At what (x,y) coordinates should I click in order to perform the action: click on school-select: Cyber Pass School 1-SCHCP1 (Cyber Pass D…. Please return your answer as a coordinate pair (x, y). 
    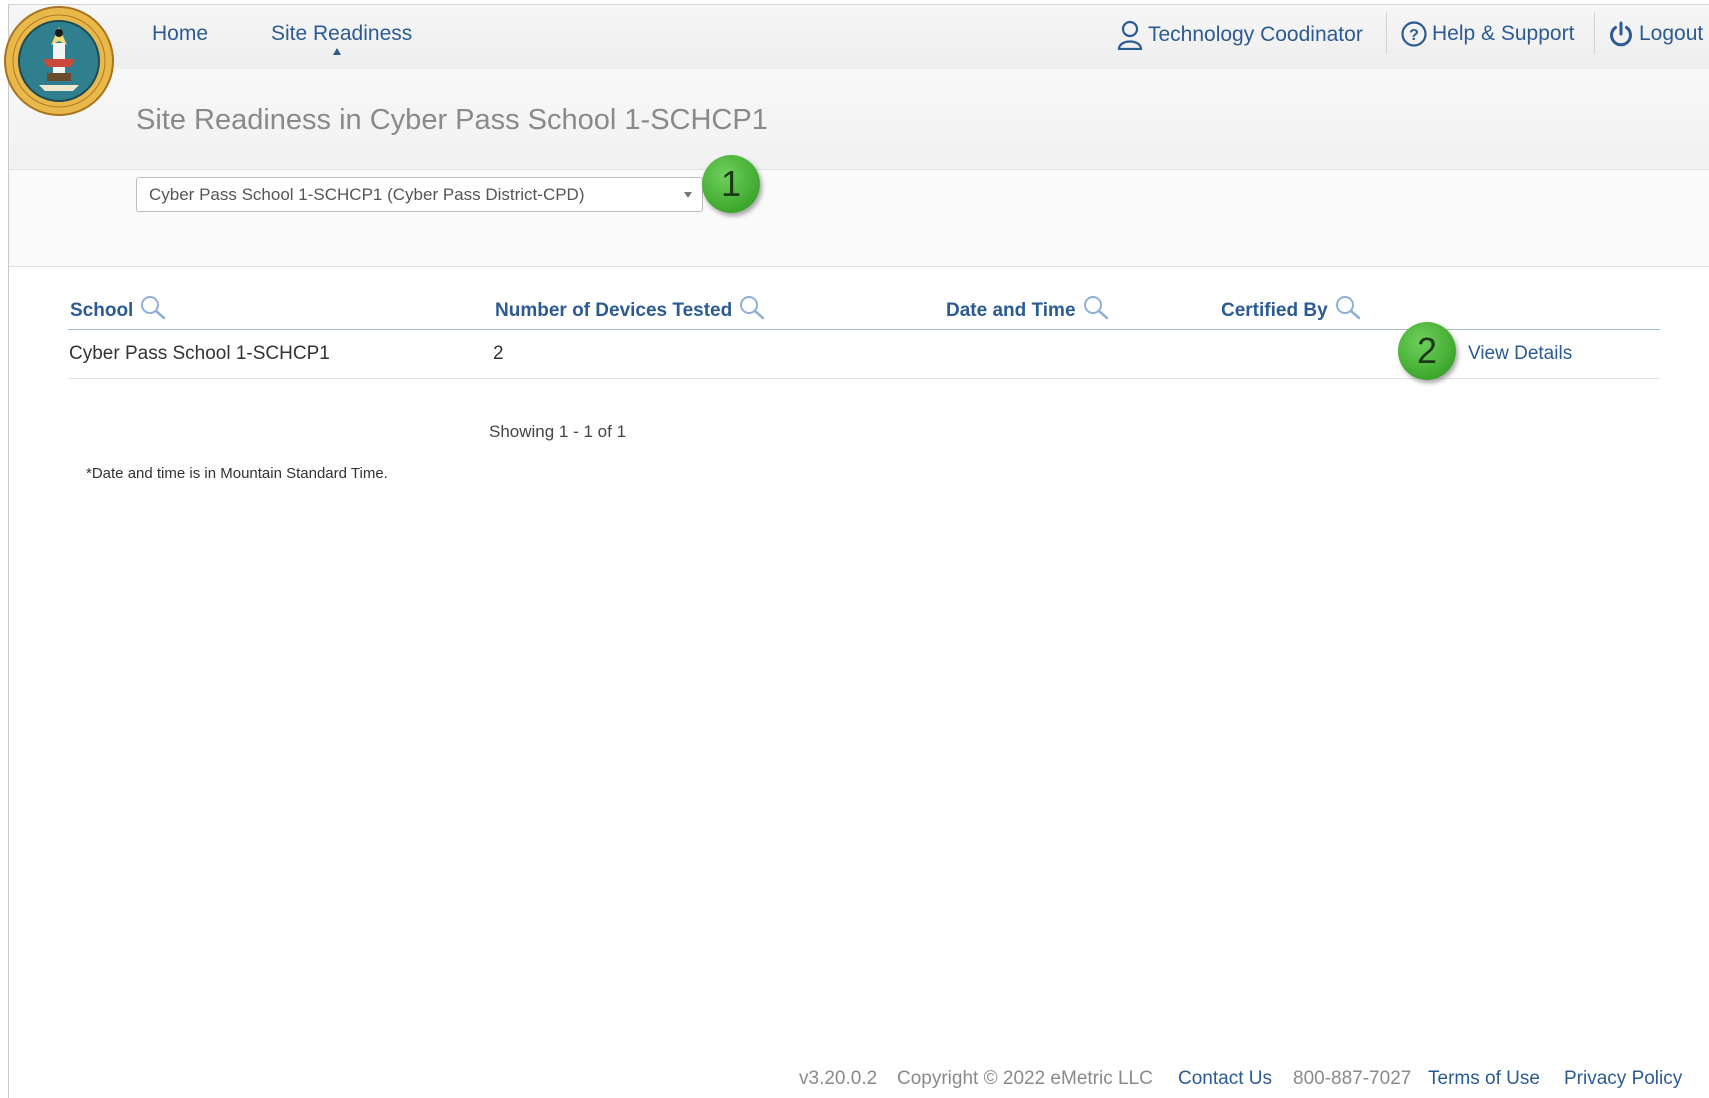
    Looking at the image, I should click on (419, 194).